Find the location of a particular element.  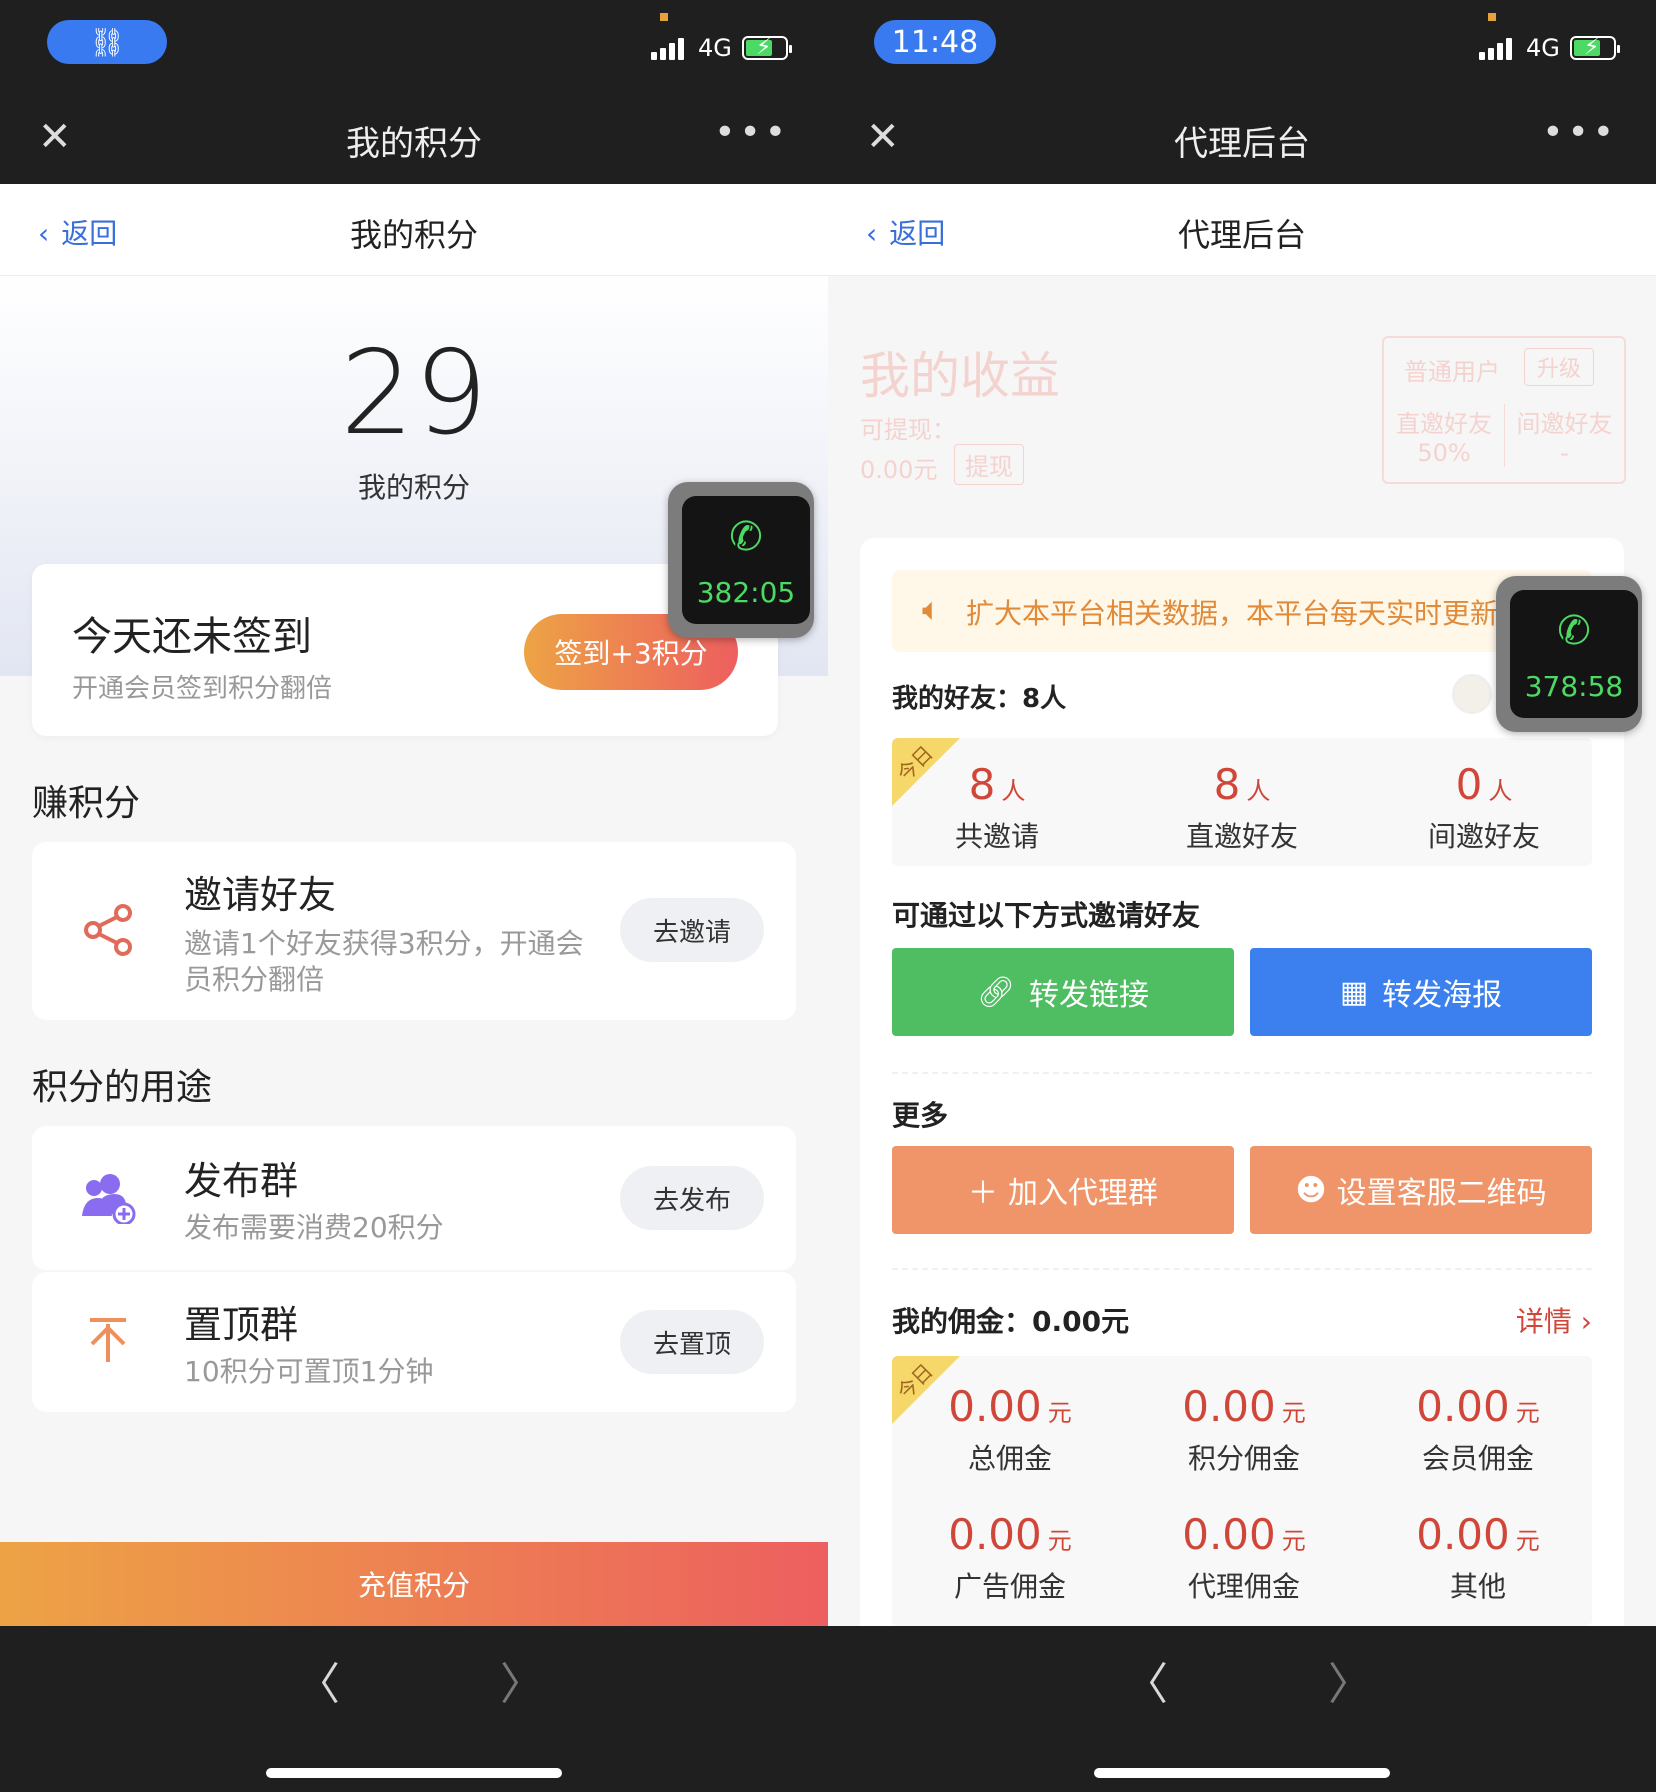

friends-stats: 今日 8人 共邀请 8人 直邀好友 0人 间邀好友 is located at coordinates (1242, 802).